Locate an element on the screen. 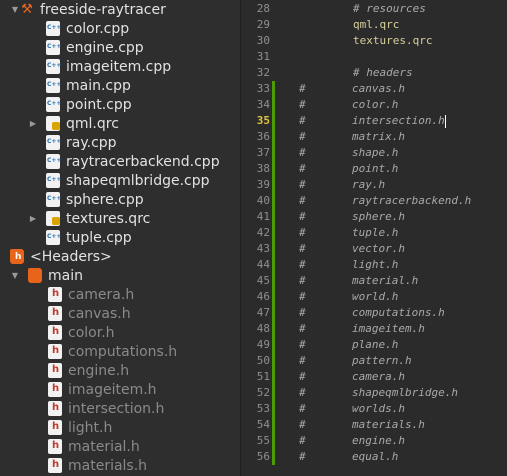 This screenshot has height=476, width=507. tree-header-item: camera.h is located at coordinates (120, 294).